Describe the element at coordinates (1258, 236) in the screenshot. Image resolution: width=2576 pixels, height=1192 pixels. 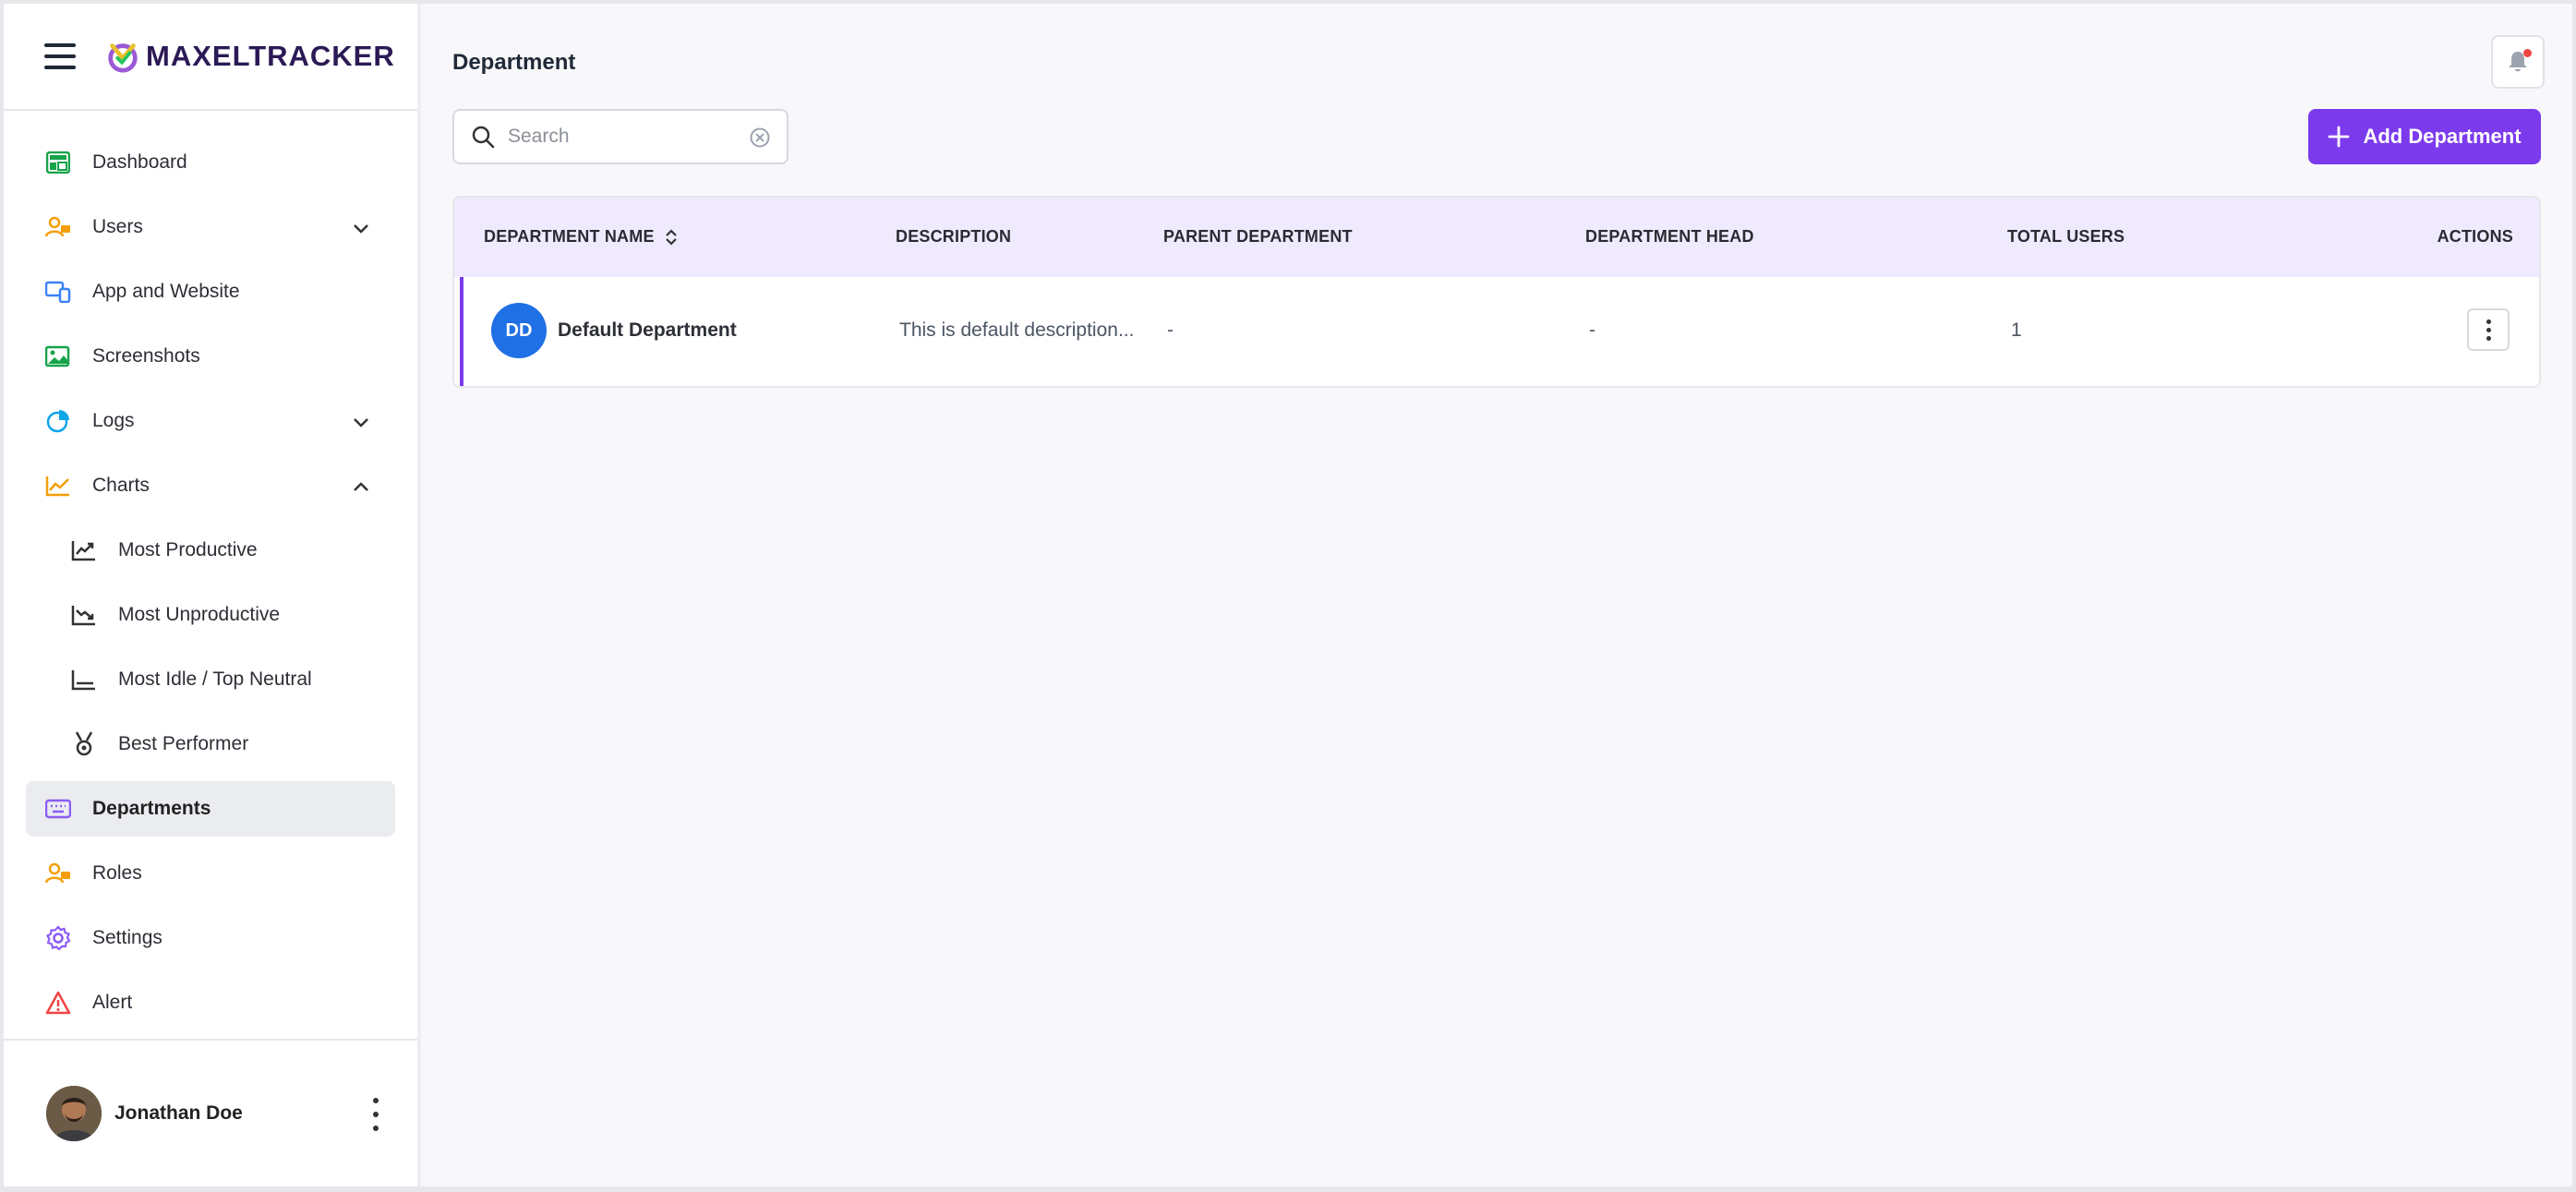
I see `column-header-parent-department: PARENT DEPARTMENT` at that location.